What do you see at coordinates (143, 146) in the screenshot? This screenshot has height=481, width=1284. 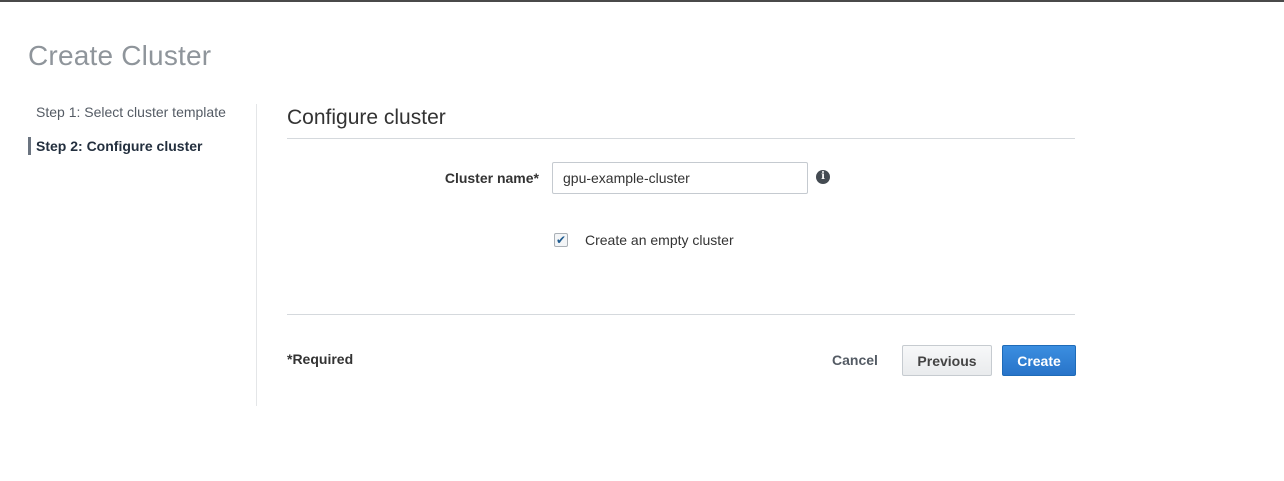 I see `step-configure-cluster: Step 2: Configure cluster` at bounding box center [143, 146].